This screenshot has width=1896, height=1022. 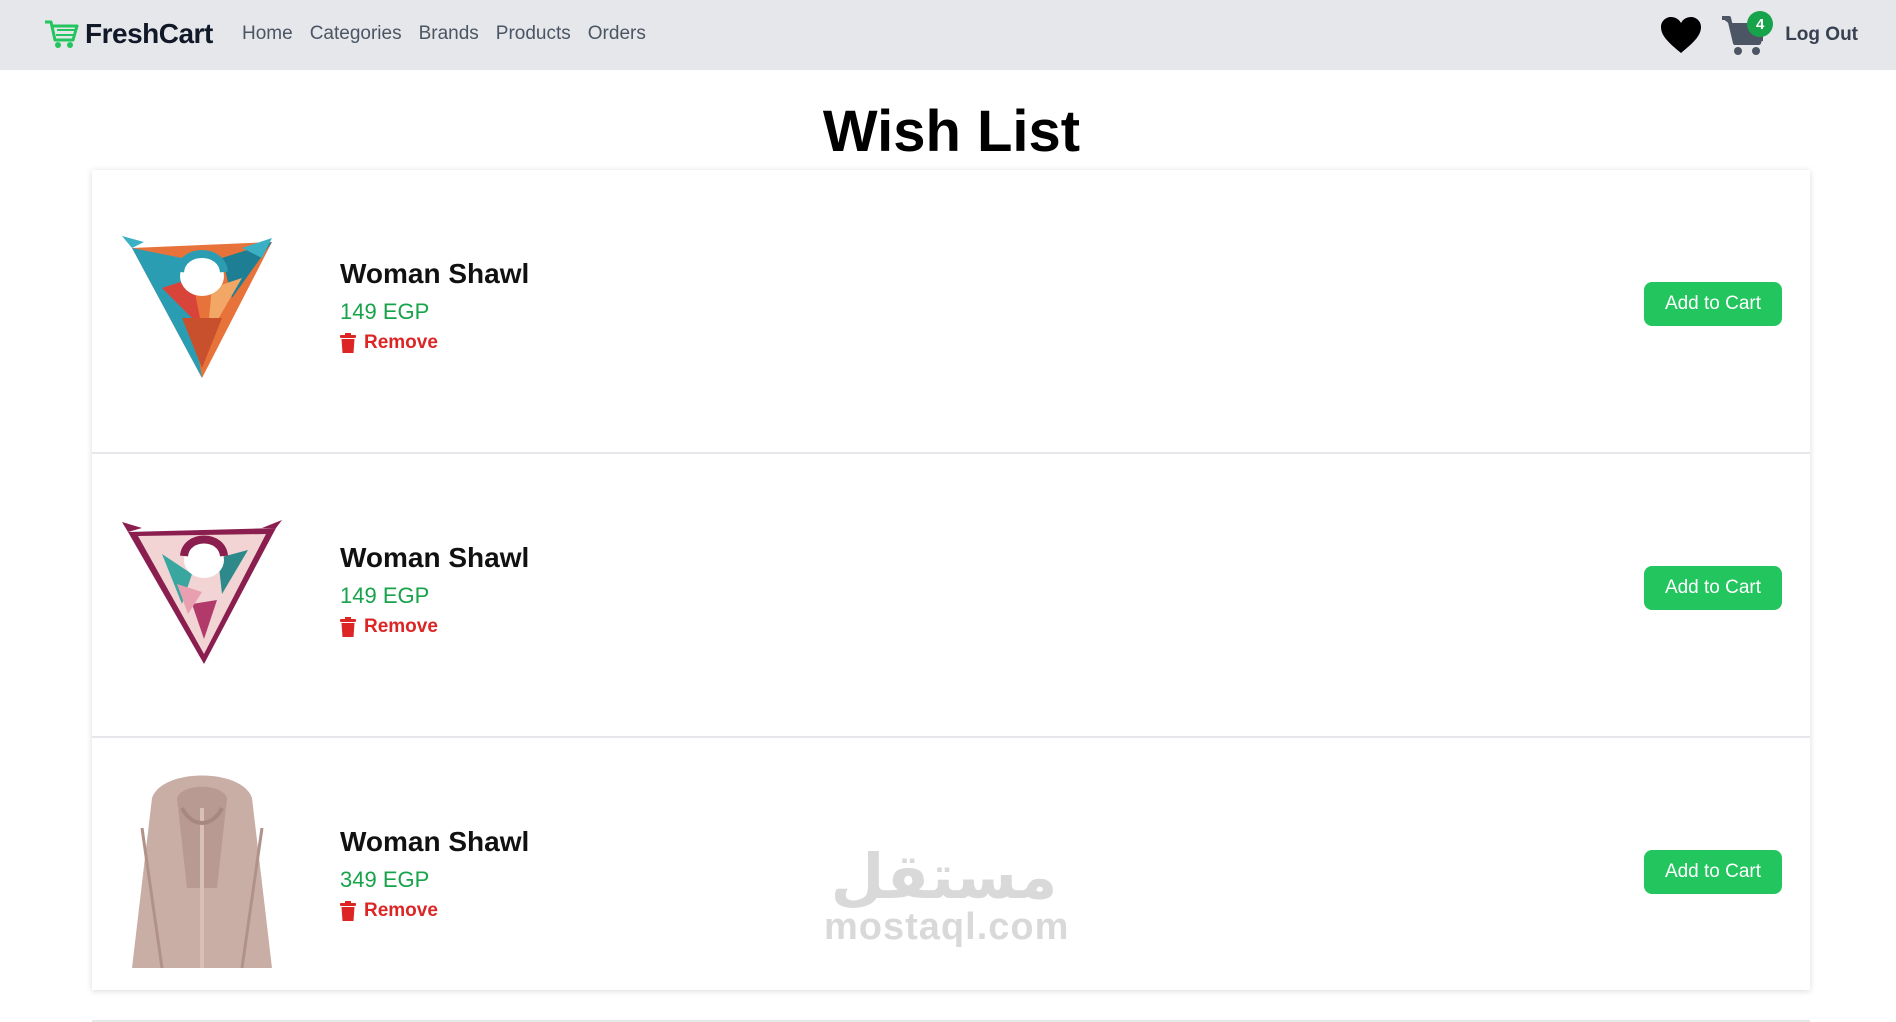 What do you see at coordinates (1681, 35) in the screenshot?
I see `wishlist-heart-icon` at bounding box center [1681, 35].